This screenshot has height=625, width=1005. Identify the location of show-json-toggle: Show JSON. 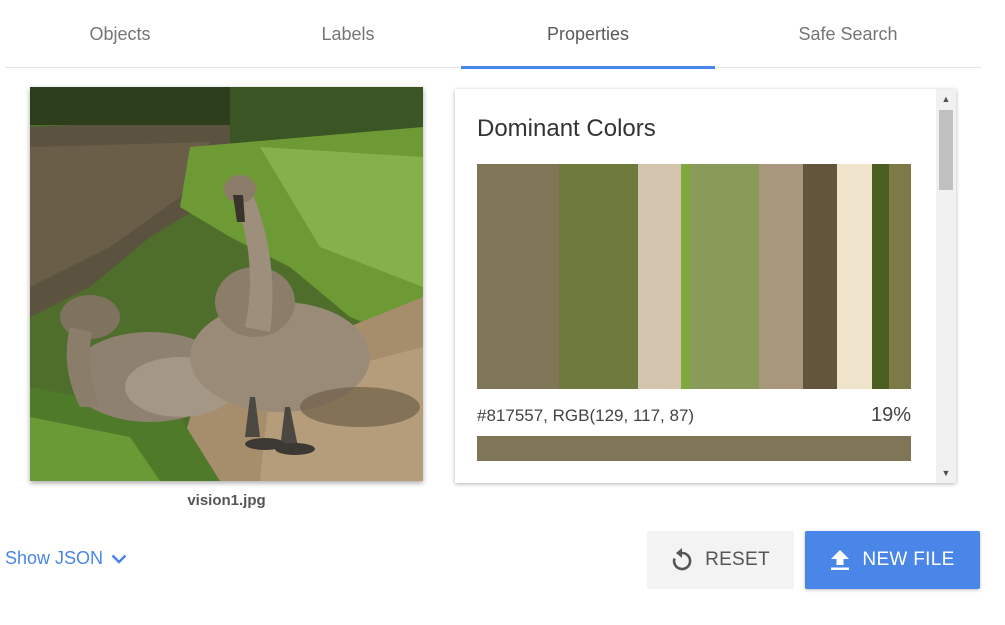
(66, 558).